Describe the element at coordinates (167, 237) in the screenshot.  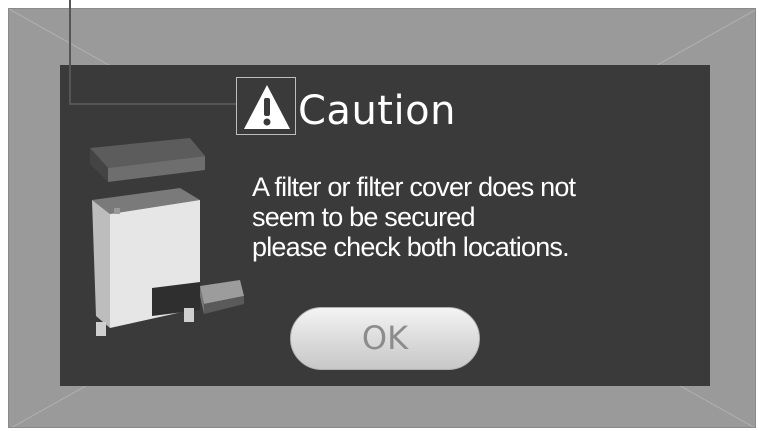
I see `air-purifier-device-icon` at that location.